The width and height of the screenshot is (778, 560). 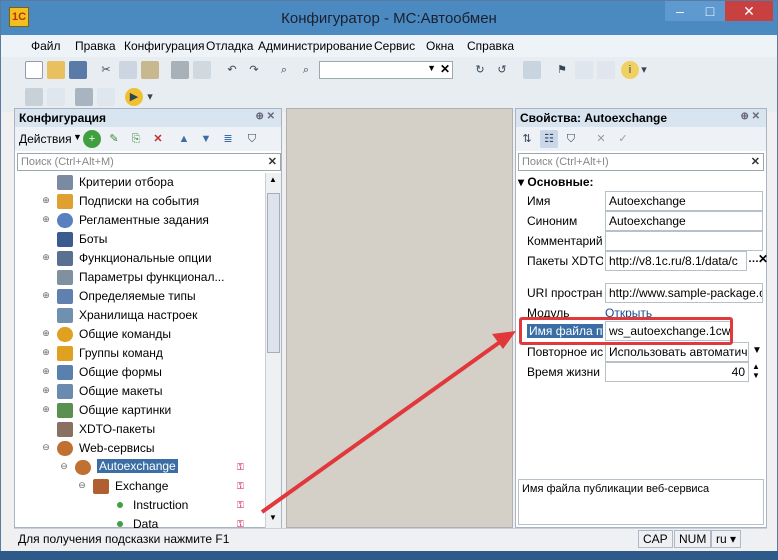 What do you see at coordinates (584, 70) in the screenshot?
I see `syntax-assistant-icon` at bounding box center [584, 70].